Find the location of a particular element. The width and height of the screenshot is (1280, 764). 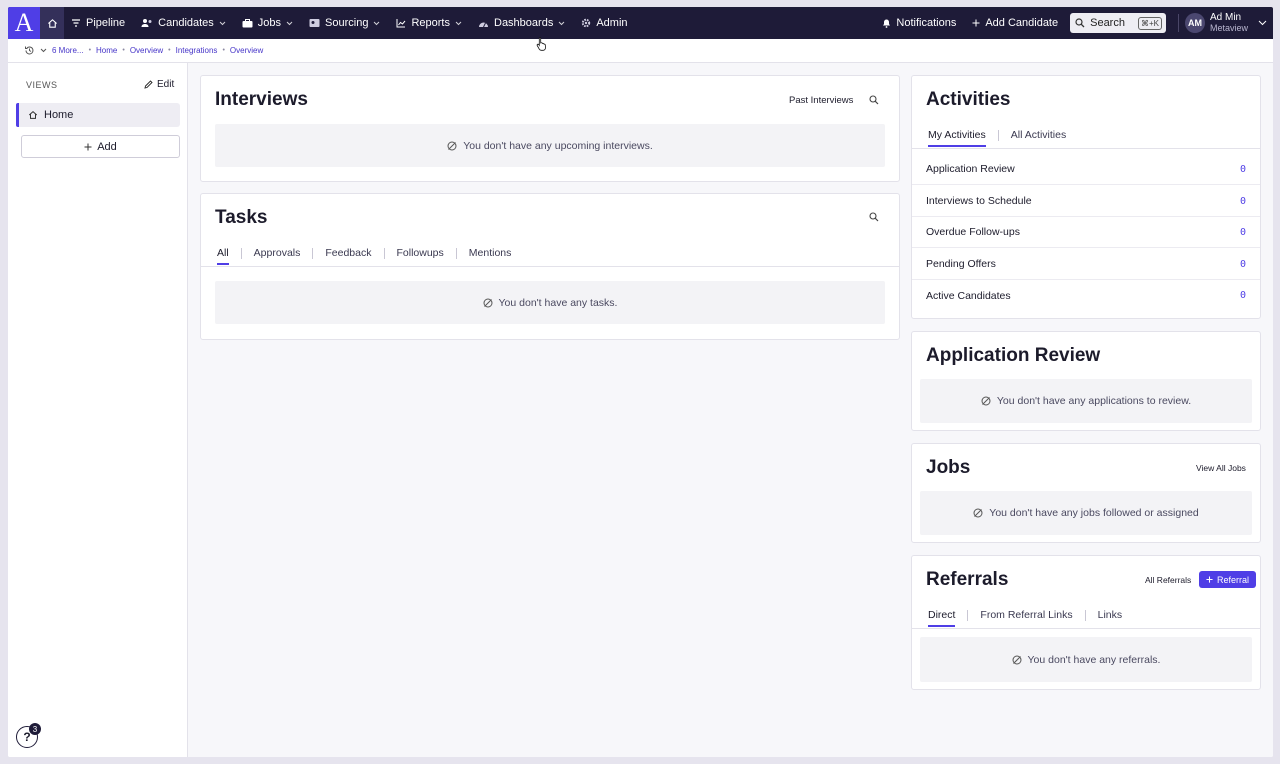

nav-candidates: Candidates is located at coordinates (183, 23).